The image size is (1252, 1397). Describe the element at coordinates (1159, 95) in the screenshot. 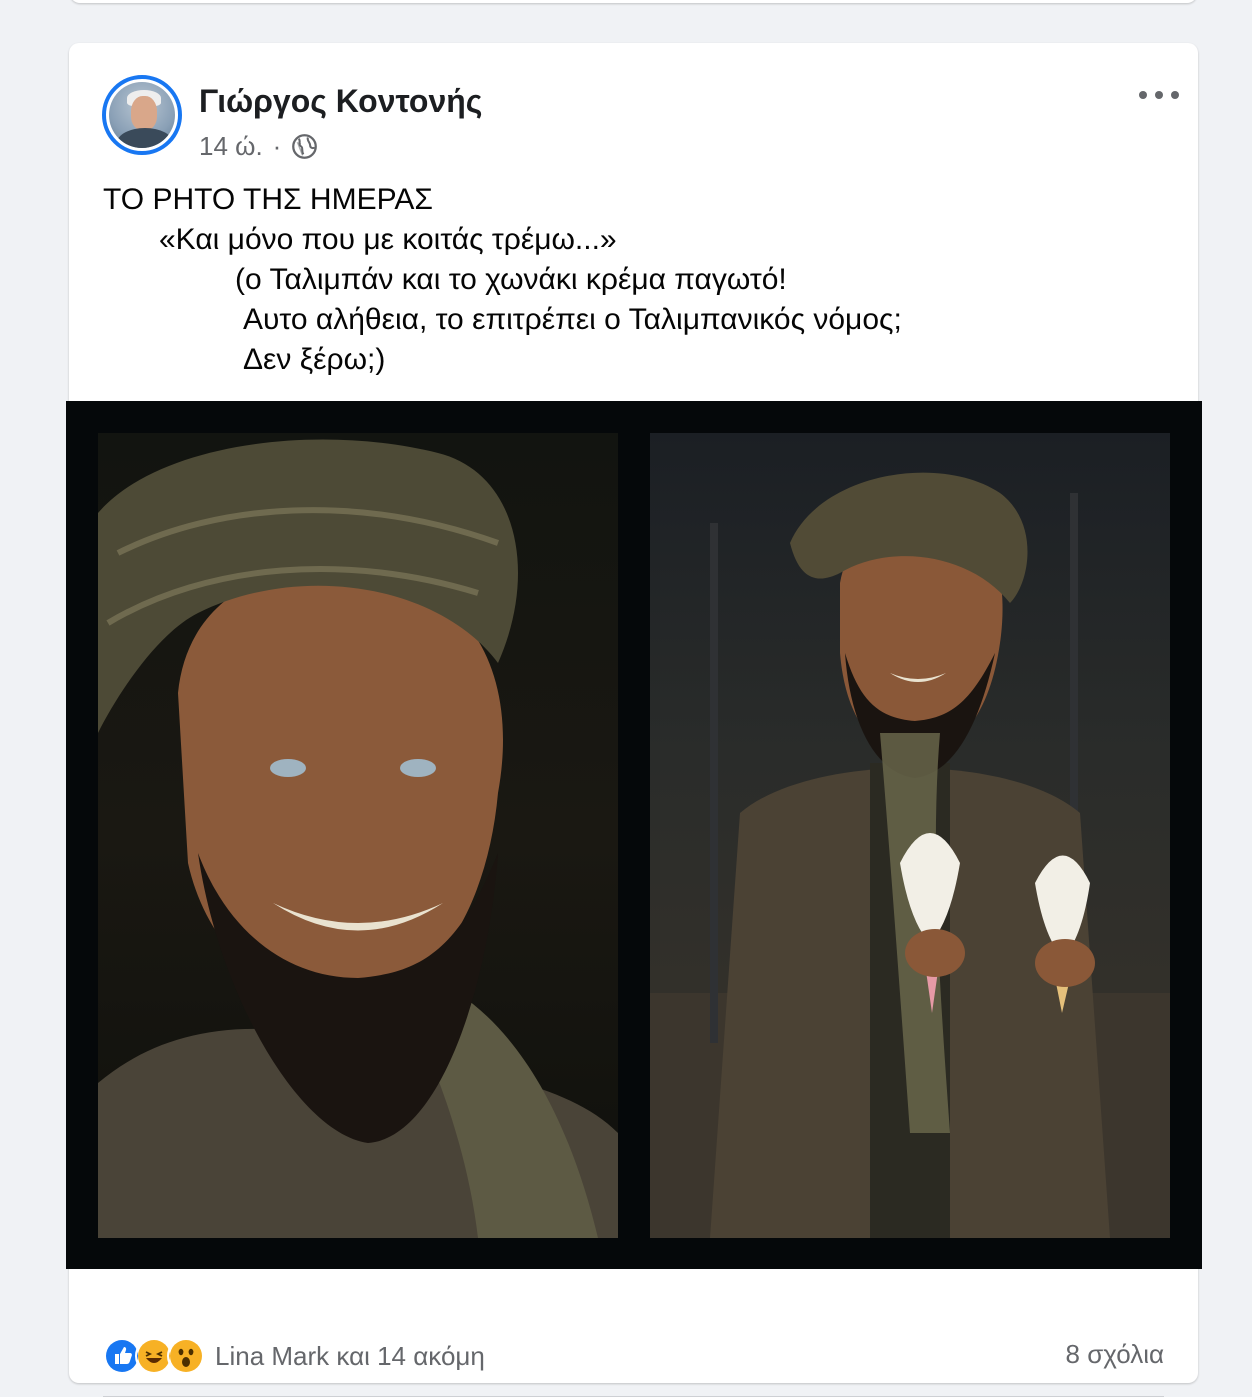

I see `more-options-icon` at that location.